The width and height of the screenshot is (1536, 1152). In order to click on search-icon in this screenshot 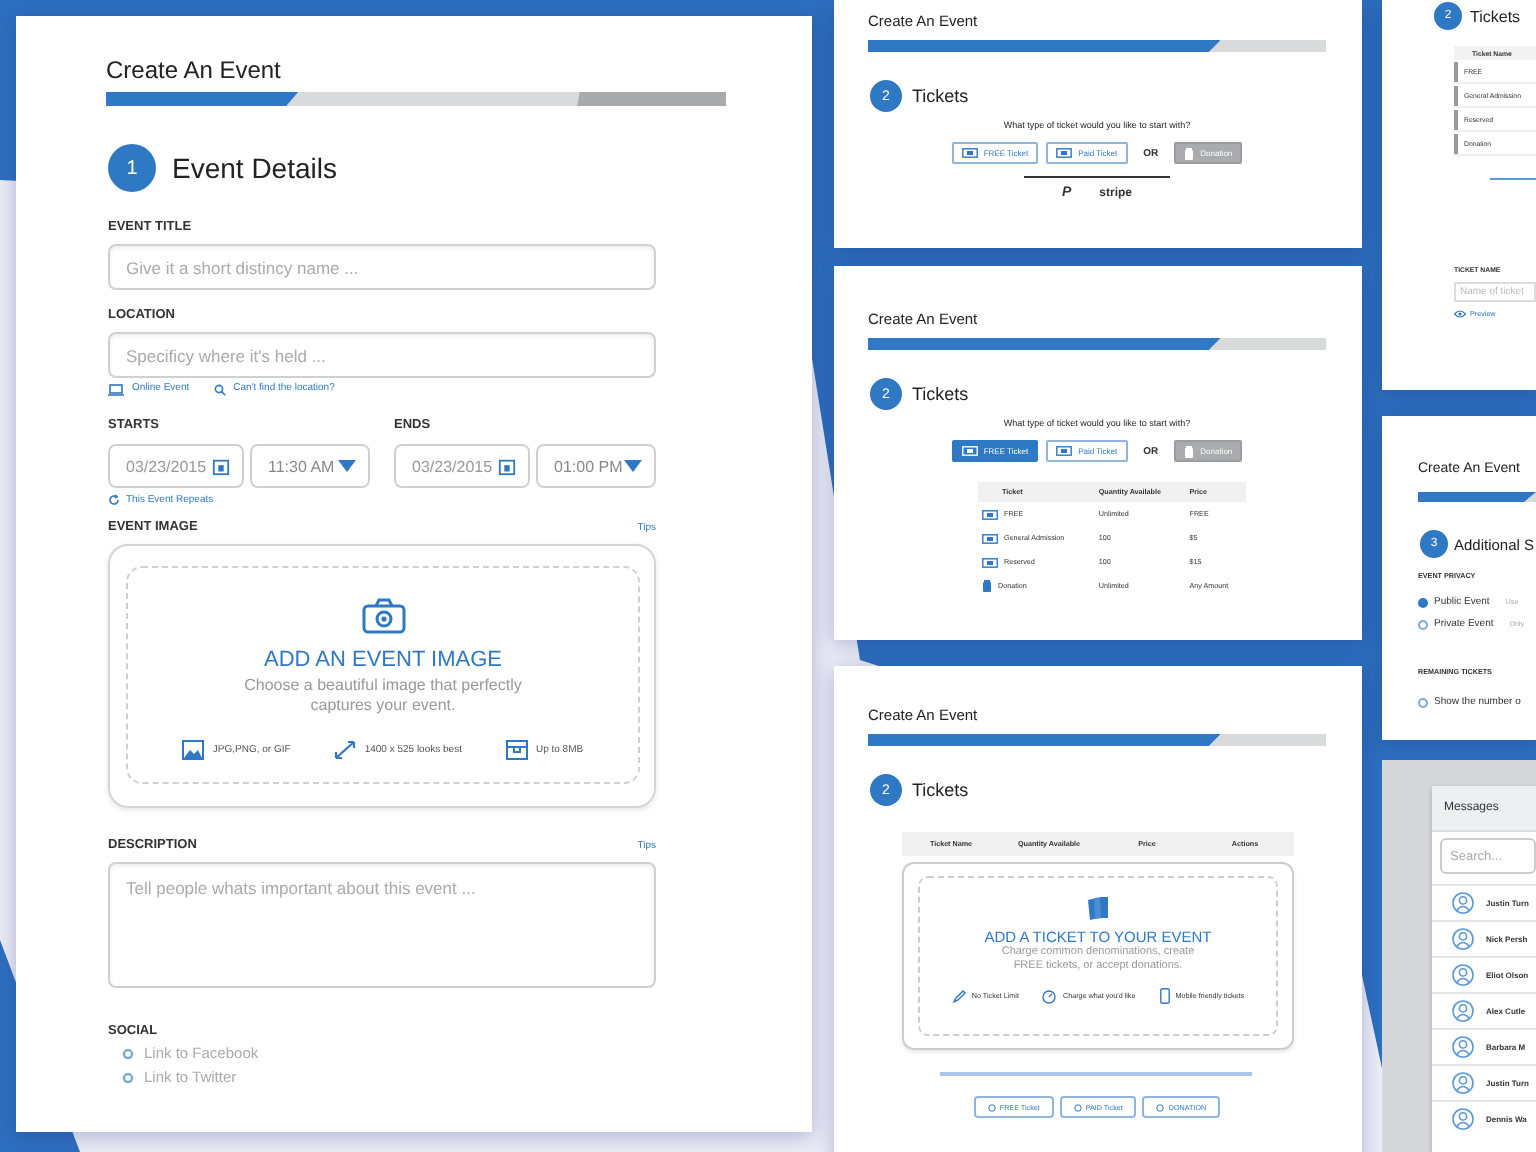, I will do `click(219, 389)`.